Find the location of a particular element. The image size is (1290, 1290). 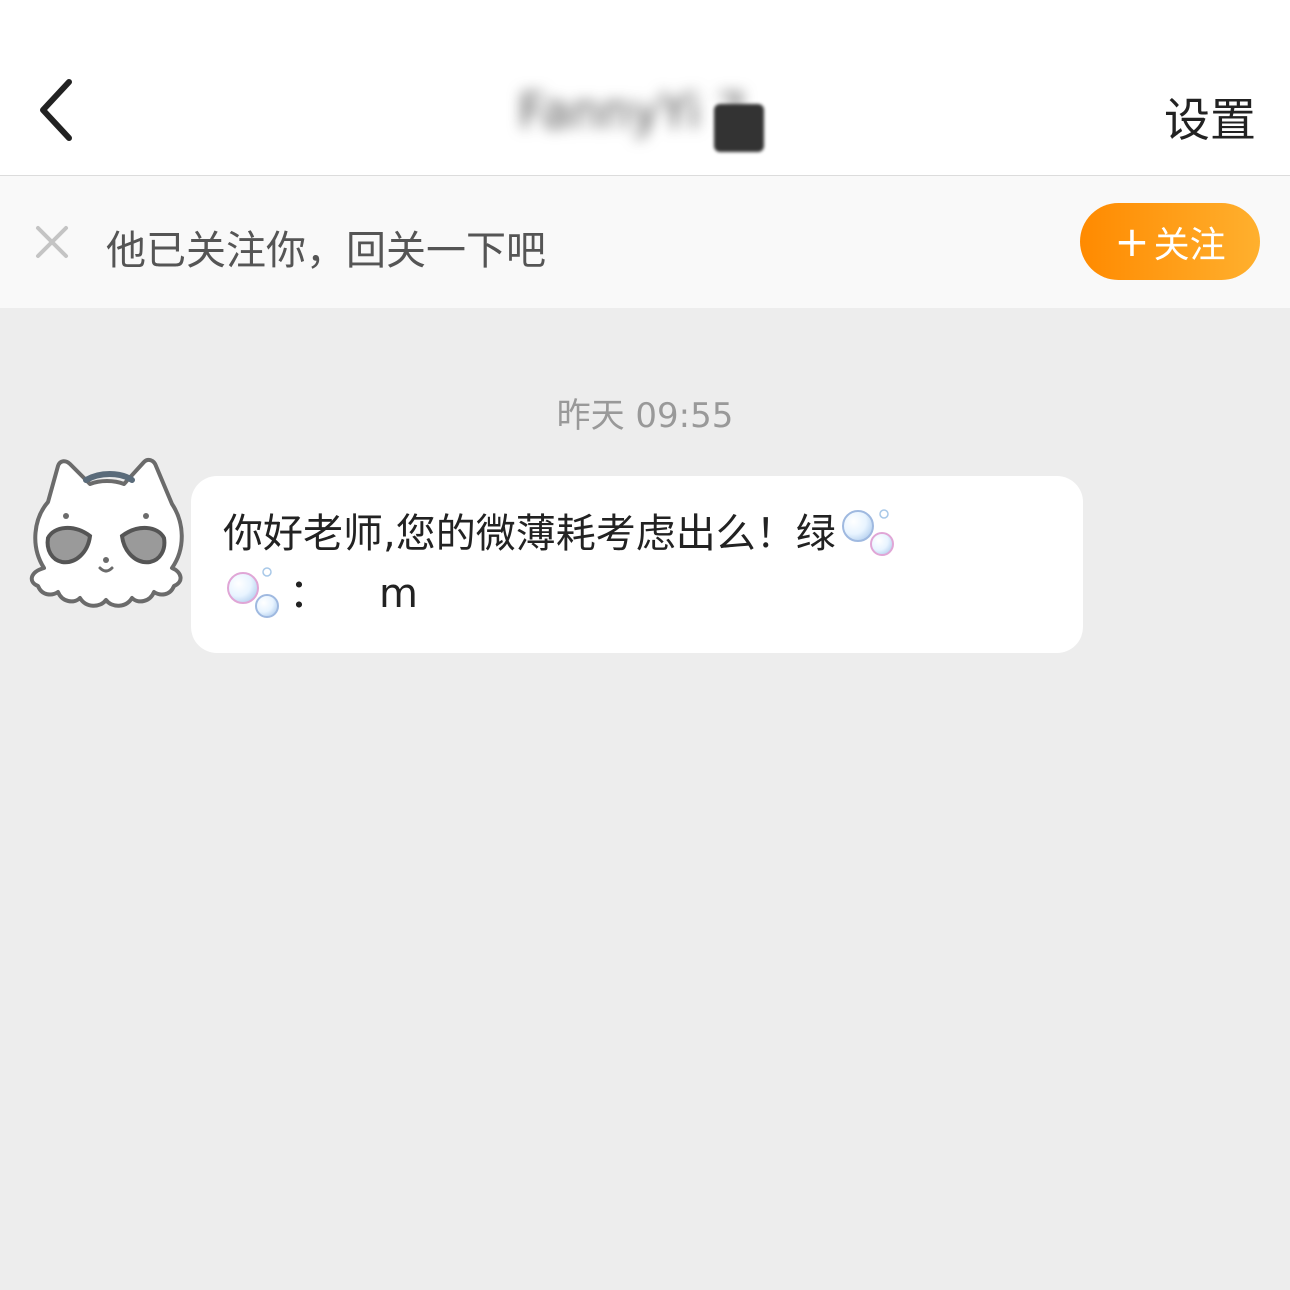

contact-name: FannyYi 7 is located at coordinates (632, 112).